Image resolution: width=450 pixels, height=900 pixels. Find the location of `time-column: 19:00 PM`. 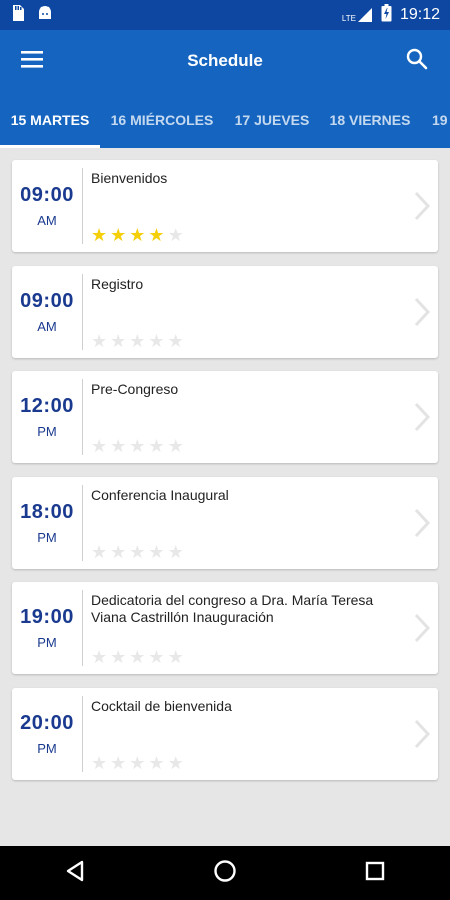

time-column: 19:00 PM is located at coordinates (47, 628).